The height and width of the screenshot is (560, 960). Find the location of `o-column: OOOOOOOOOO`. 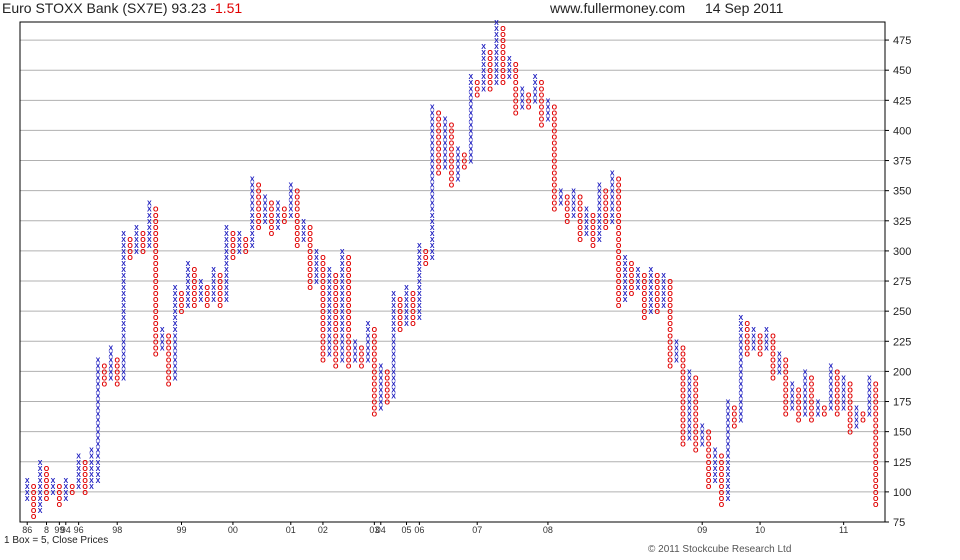

o-column: OOOOOOOOOO is located at coordinates (709, 460).